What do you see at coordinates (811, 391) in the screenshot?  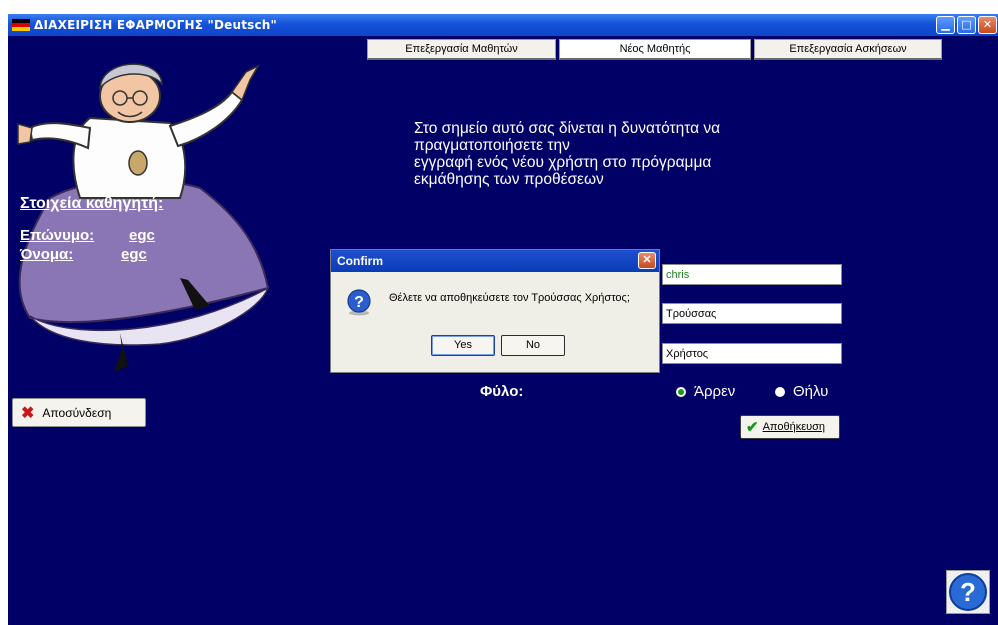 I see `gender-female-label: Θήλυ` at bounding box center [811, 391].